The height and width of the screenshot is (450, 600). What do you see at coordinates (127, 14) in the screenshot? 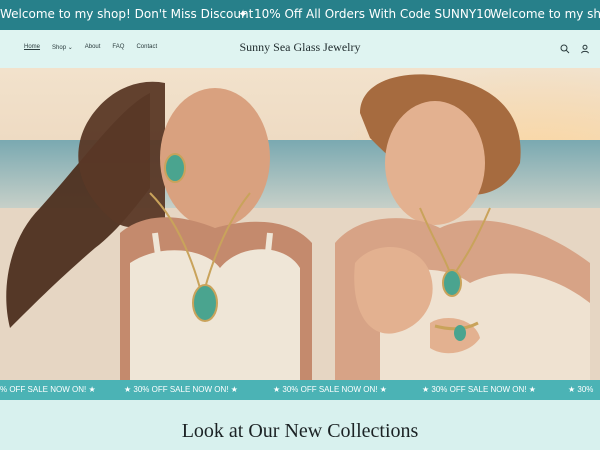
I see `announcement-text-1: Welcome to my shop! Don't Miss Discount` at bounding box center [127, 14].